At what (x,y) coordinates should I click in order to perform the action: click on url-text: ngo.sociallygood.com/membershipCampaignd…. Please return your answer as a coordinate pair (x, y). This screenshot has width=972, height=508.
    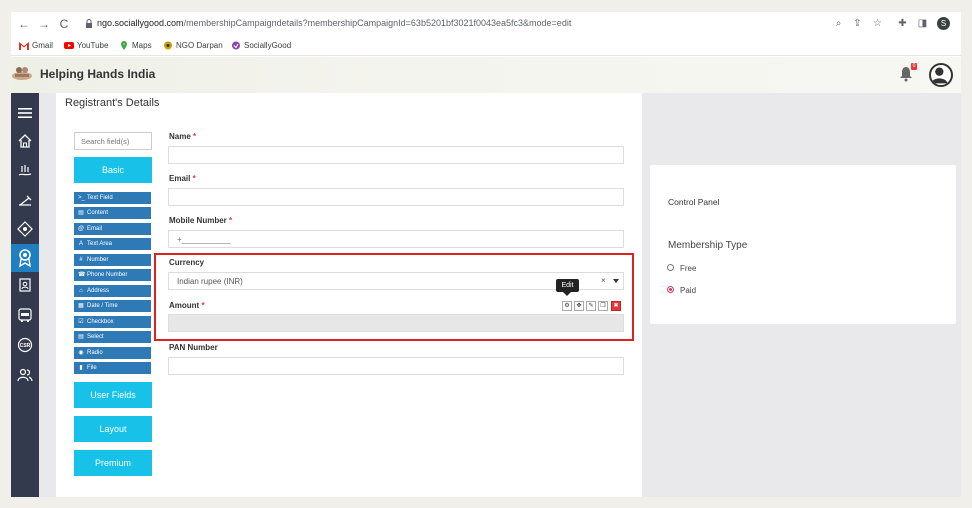
    Looking at the image, I should click on (334, 23).